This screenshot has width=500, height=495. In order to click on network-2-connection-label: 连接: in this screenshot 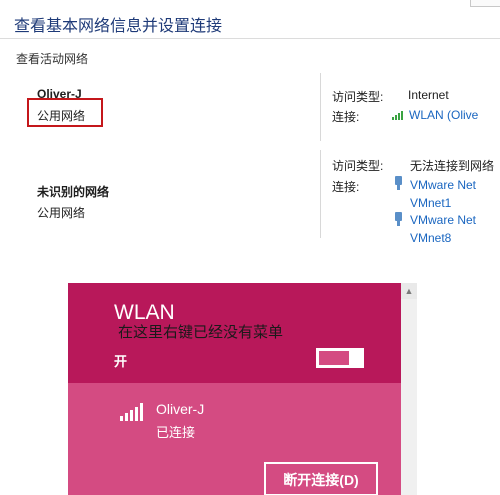, I will do `click(346, 187)`.